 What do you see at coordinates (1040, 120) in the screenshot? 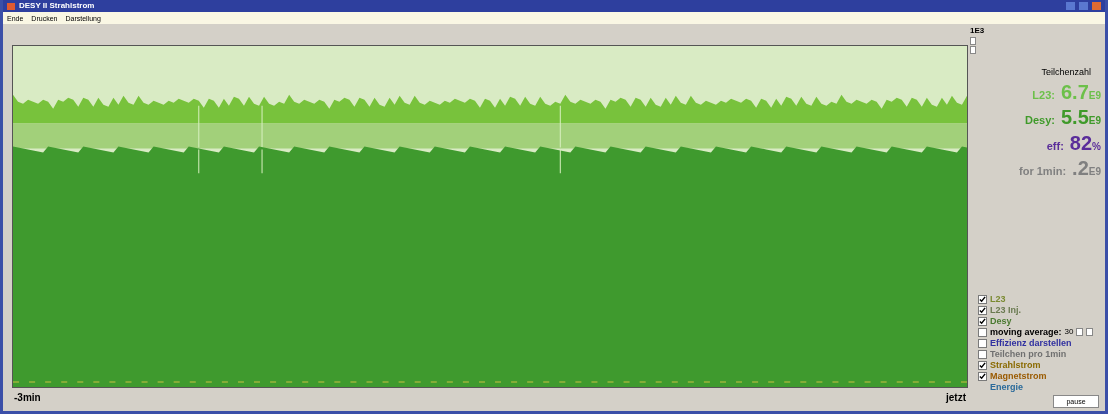
I see `reading-label: Desy:` at bounding box center [1040, 120].